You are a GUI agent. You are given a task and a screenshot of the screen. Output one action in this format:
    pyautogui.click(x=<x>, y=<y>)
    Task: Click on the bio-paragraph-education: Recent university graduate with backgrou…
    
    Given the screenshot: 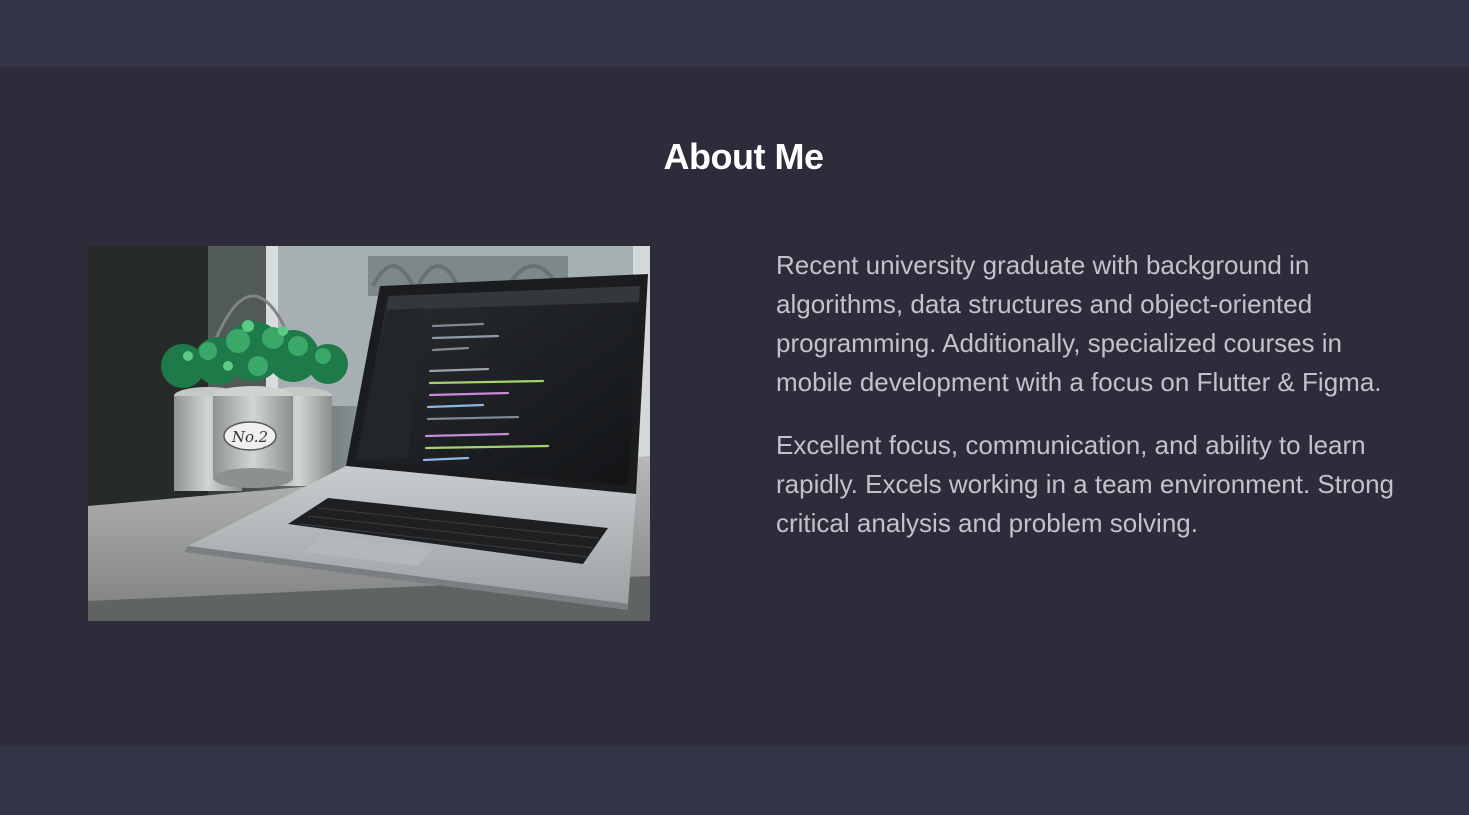 What is the action you would take?
    pyautogui.click(x=1079, y=323)
    